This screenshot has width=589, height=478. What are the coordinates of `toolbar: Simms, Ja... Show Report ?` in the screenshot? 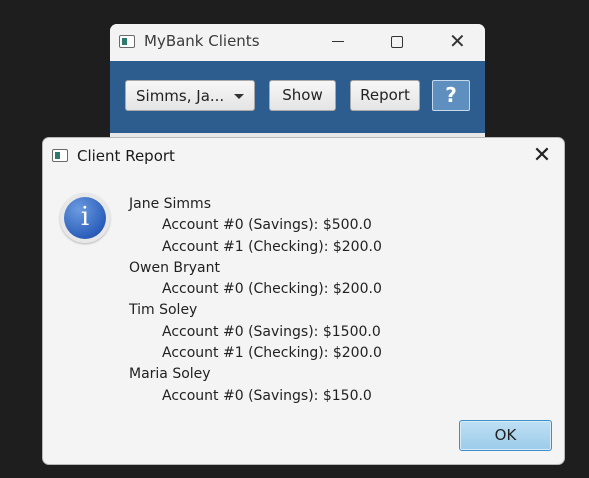 It's located at (297, 97).